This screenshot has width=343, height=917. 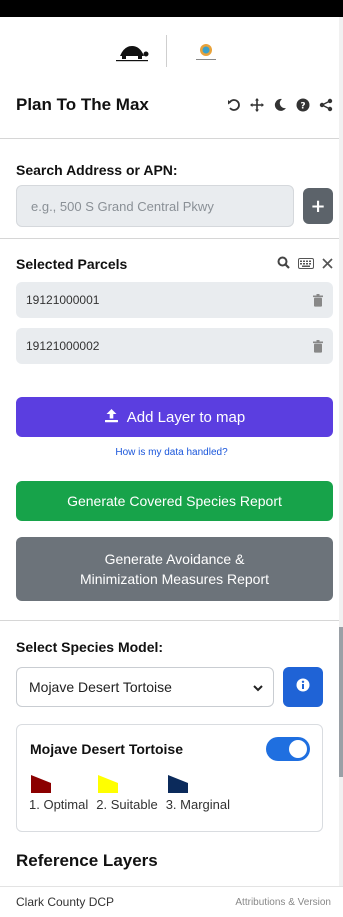 I want to click on undo-icon, so click(x=234, y=105).